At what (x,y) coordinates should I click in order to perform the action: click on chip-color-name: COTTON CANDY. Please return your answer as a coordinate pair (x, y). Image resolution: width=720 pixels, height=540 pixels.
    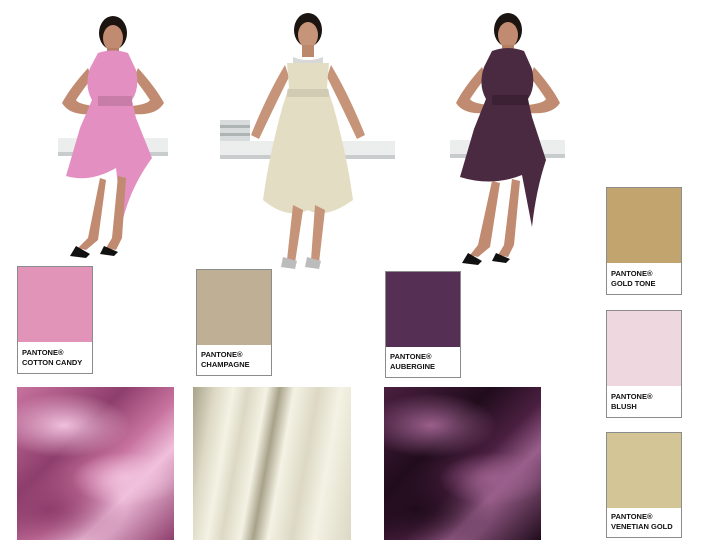
    Looking at the image, I should click on (52, 362).